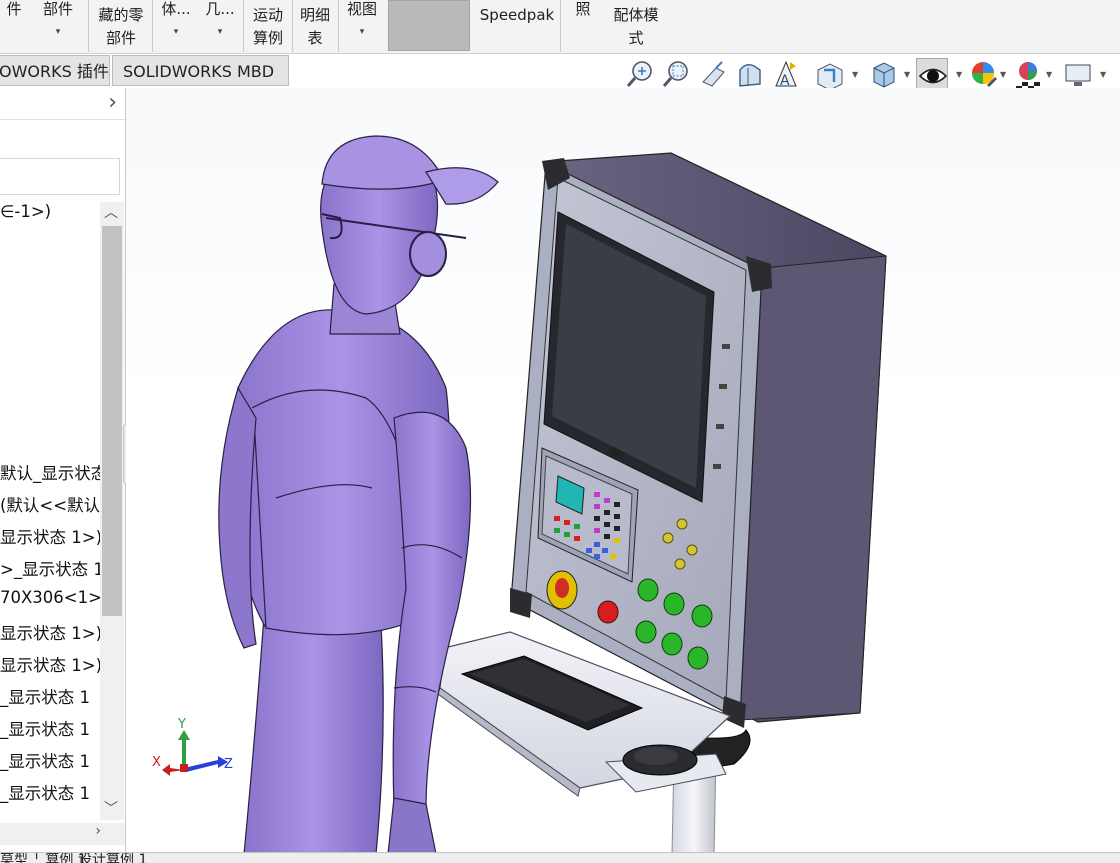 Image resolution: width=1120 pixels, height=863 pixels. What do you see at coordinates (50, 504) in the screenshot?
I see `tree-item: (默认<<默认` at bounding box center [50, 504].